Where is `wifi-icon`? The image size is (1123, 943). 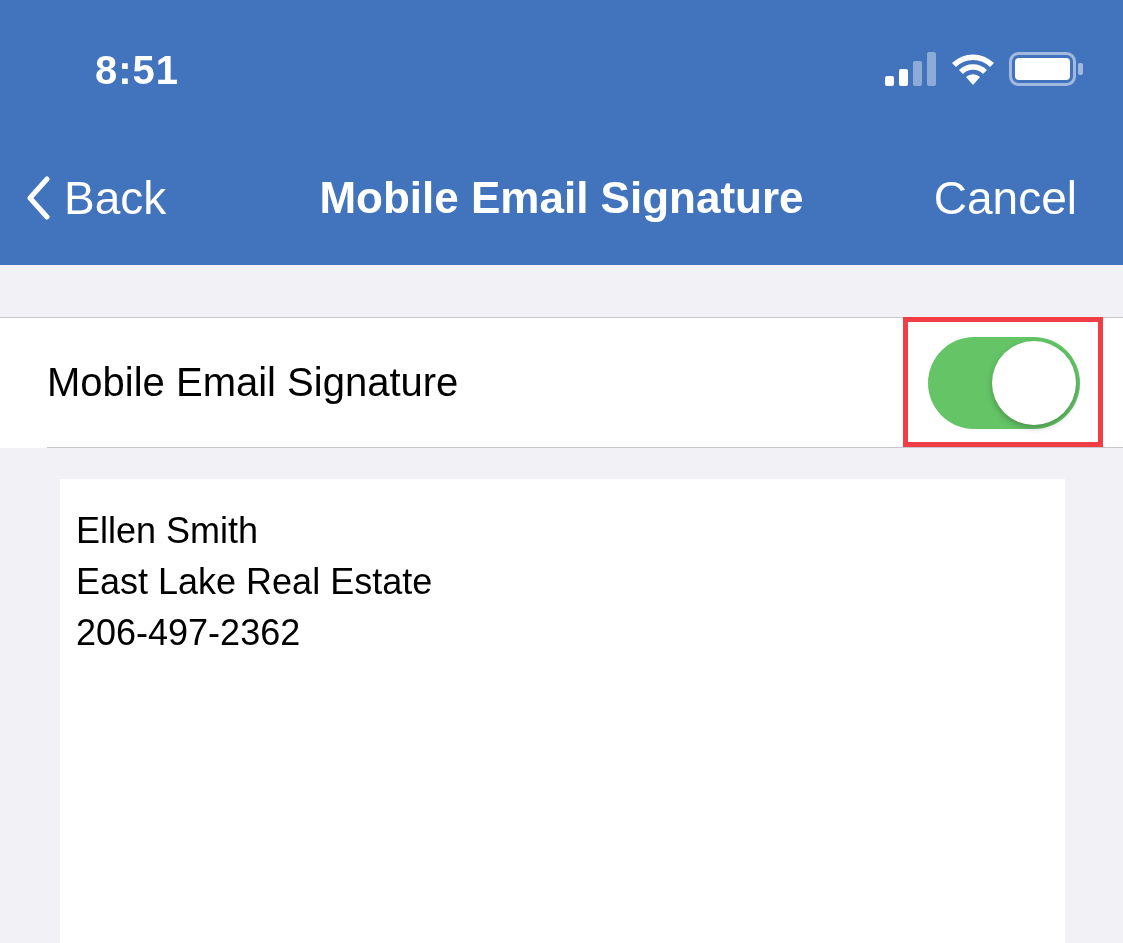 wifi-icon is located at coordinates (973, 69).